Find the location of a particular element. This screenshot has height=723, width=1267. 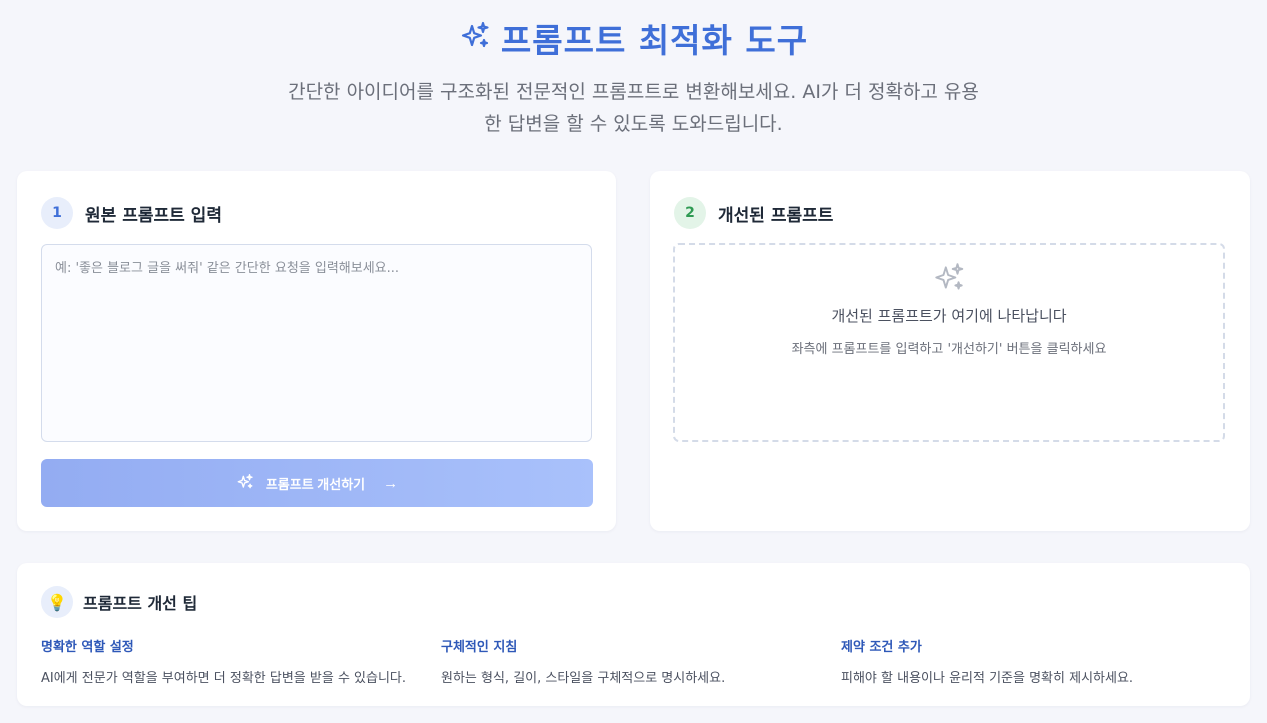

arrow-right-icon: → is located at coordinates (391, 483).